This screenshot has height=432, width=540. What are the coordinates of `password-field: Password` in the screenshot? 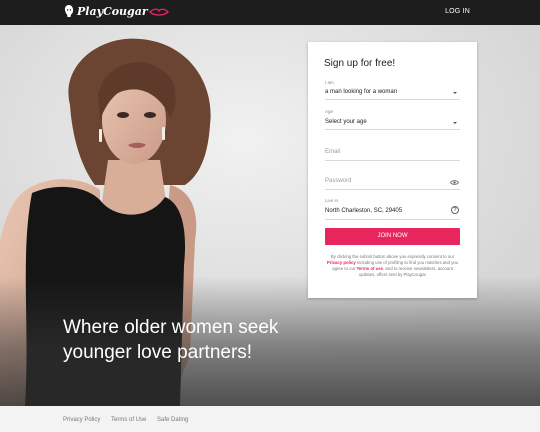 It's located at (392, 182).